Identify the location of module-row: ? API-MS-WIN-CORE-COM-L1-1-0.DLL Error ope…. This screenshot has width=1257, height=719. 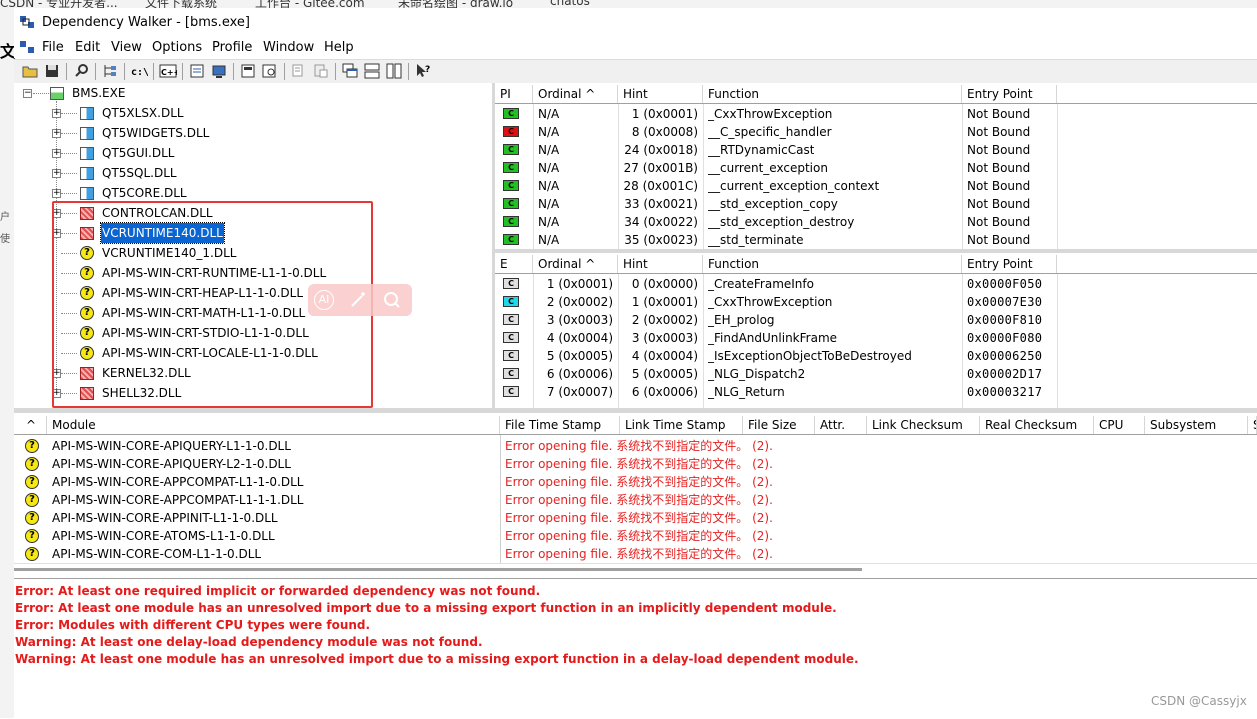
(635, 554).